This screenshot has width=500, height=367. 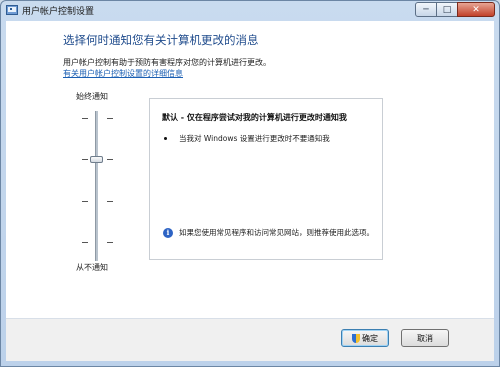 What do you see at coordinates (254, 117) in the screenshot?
I see `setting-title: 默认 - 仅在程序尝试对我的计算机进行更改时通知我` at bounding box center [254, 117].